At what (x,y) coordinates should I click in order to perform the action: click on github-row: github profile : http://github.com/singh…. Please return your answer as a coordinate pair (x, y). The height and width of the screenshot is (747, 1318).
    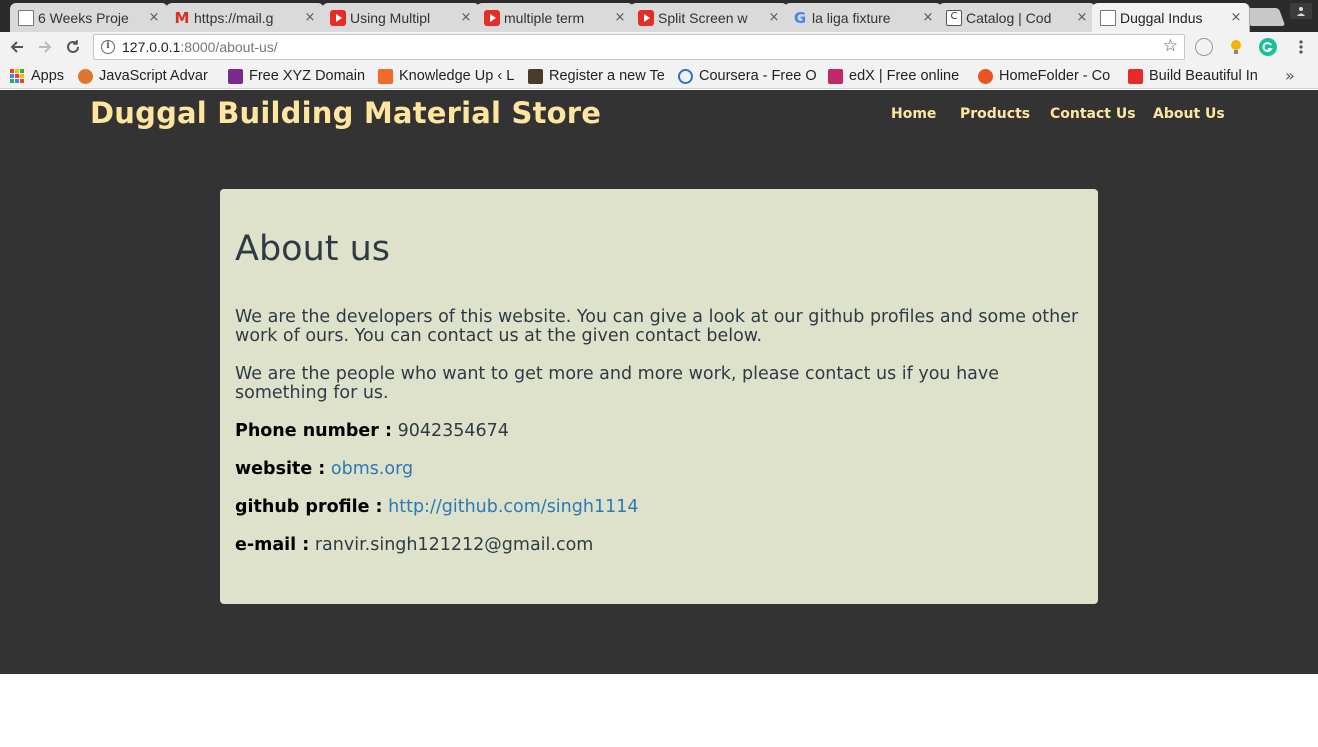
    Looking at the image, I should click on (437, 507).